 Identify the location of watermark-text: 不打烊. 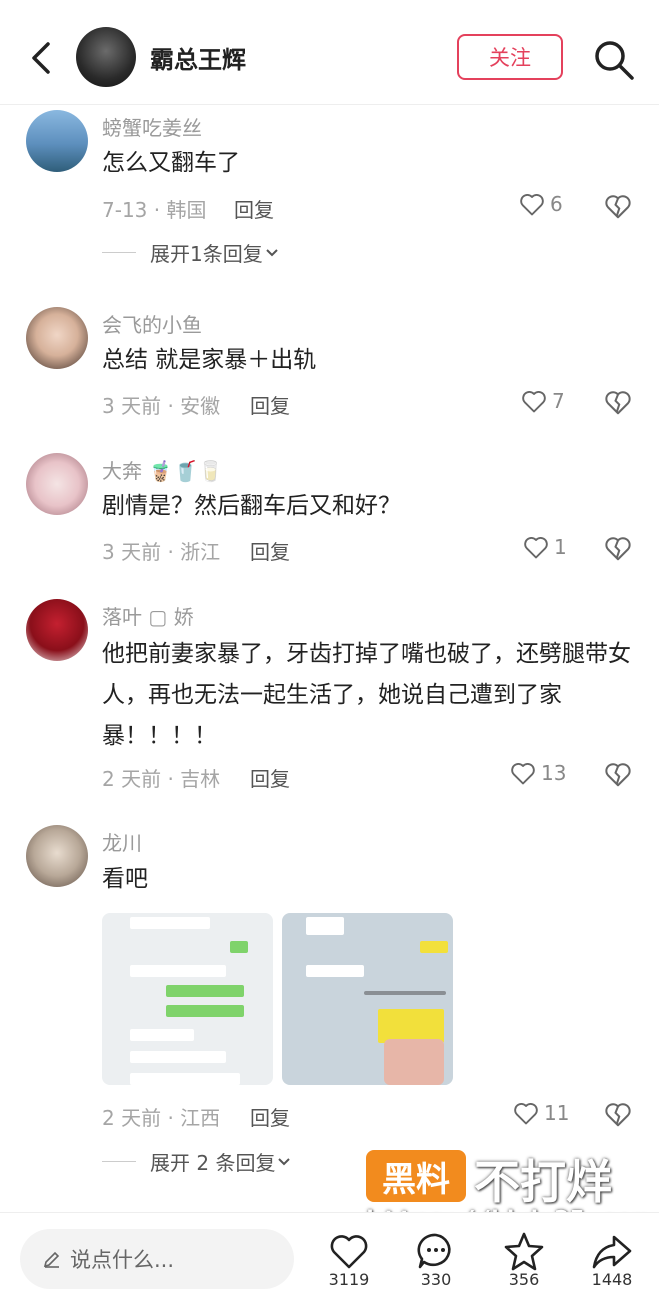
(543, 1182).